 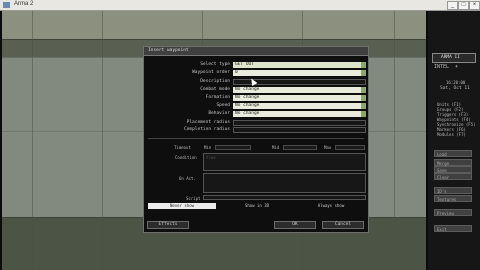 I want to click on completion-radius-input, so click(x=299, y=130).